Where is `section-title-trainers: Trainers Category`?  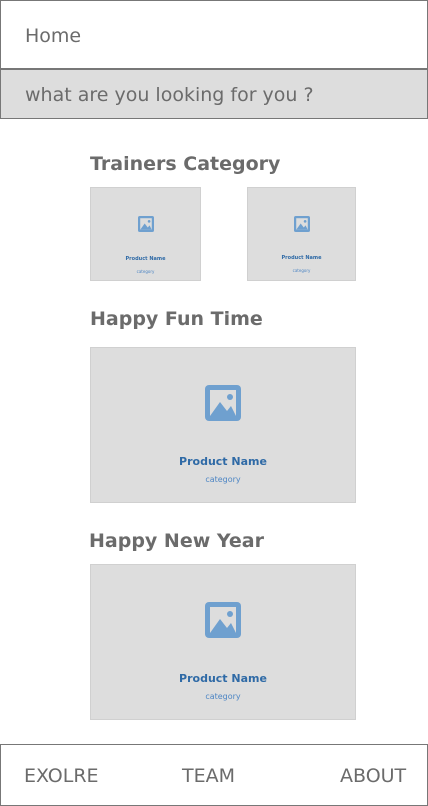
section-title-trainers: Trainers Category is located at coordinates (185, 164).